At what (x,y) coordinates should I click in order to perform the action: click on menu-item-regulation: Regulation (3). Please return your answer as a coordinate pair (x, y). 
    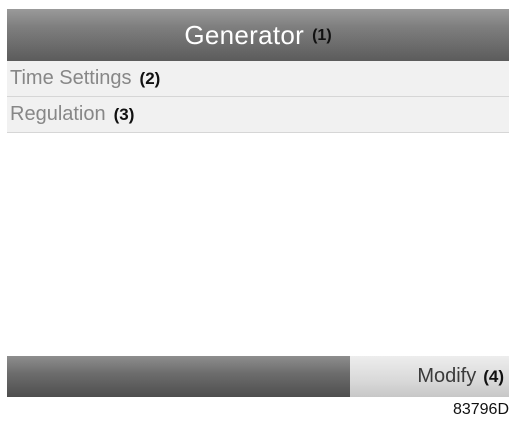
    Looking at the image, I should click on (258, 115).